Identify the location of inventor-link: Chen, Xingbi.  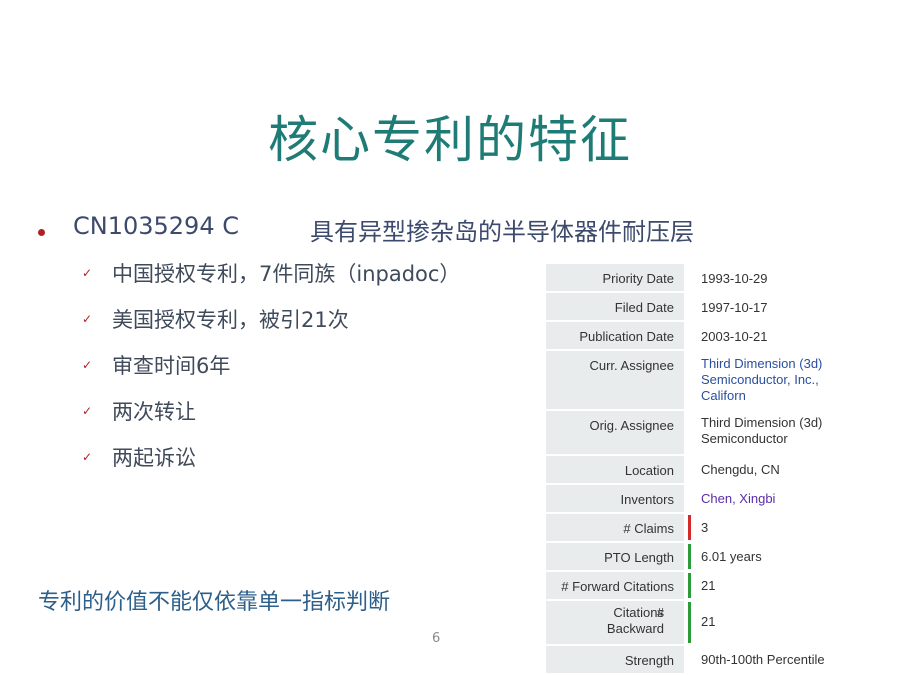
(738, 498).